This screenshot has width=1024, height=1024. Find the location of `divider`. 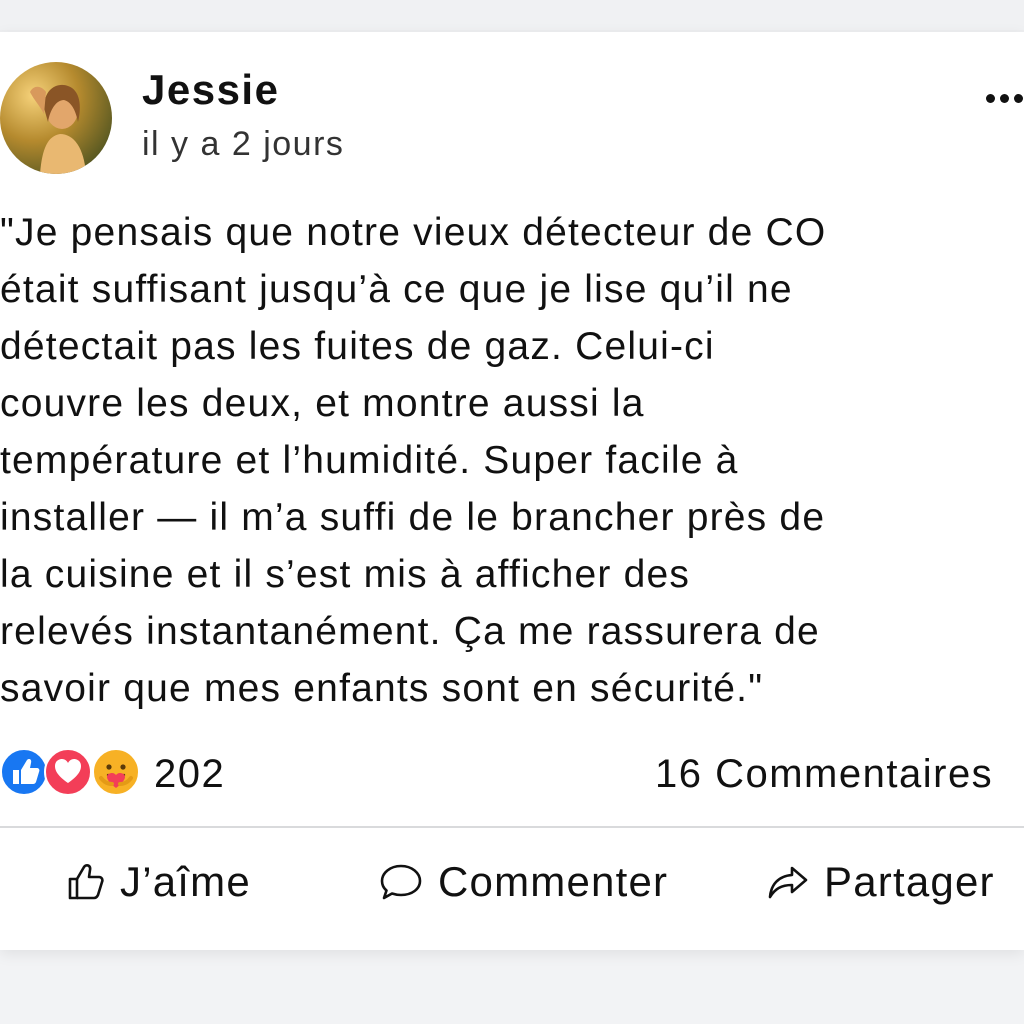

divider is located at coordinates (512, 827).